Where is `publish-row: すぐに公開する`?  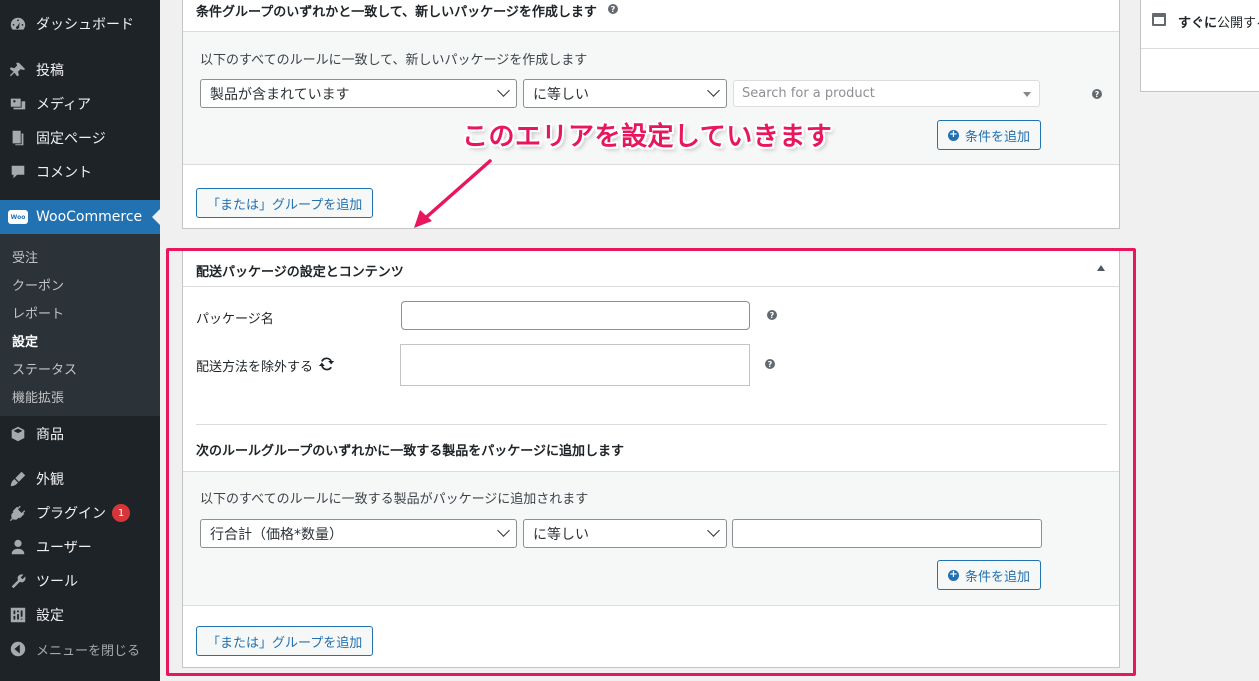 publish-row: すぐに公開する is located at coordinates (1200, 24).